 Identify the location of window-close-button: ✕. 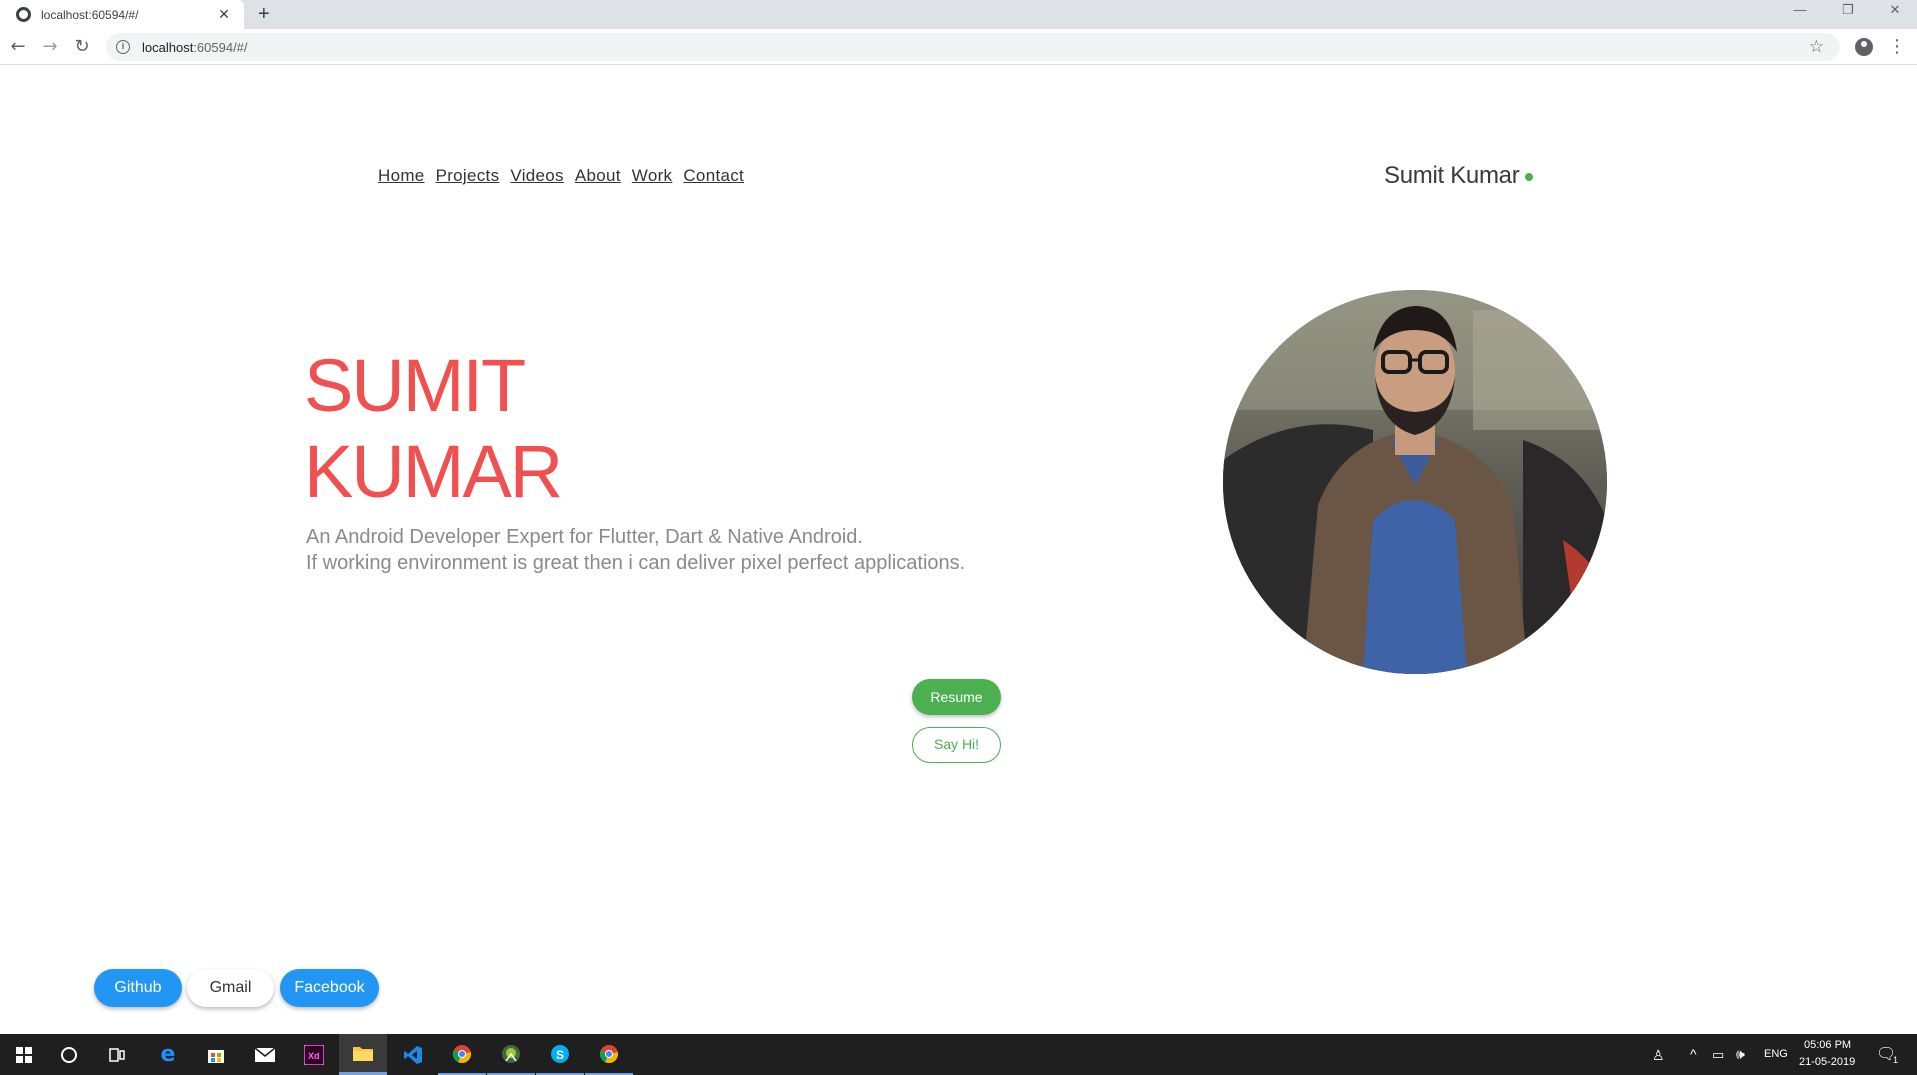
(1895, 11).